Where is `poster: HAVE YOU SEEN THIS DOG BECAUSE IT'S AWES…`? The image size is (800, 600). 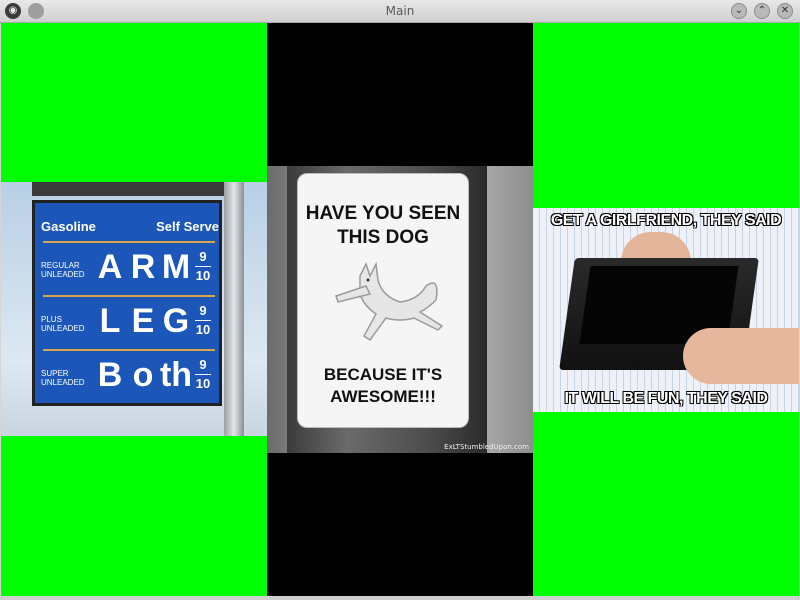
poster: HAVE YOU SEEN THIS DOG BECAUSE IT'S AWES… is located at coordinates (383, 300).